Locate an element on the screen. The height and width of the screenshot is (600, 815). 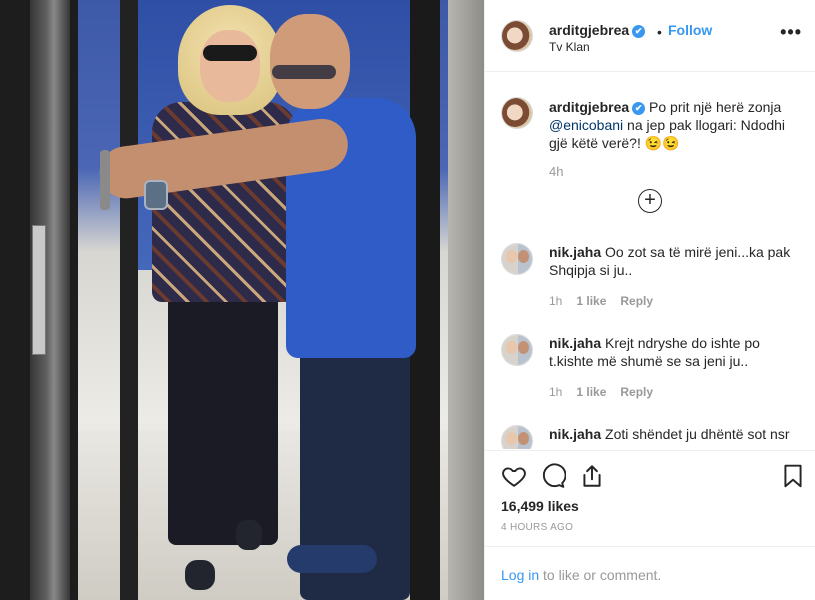
woman-figure-face is located at coordinates (230, 66).